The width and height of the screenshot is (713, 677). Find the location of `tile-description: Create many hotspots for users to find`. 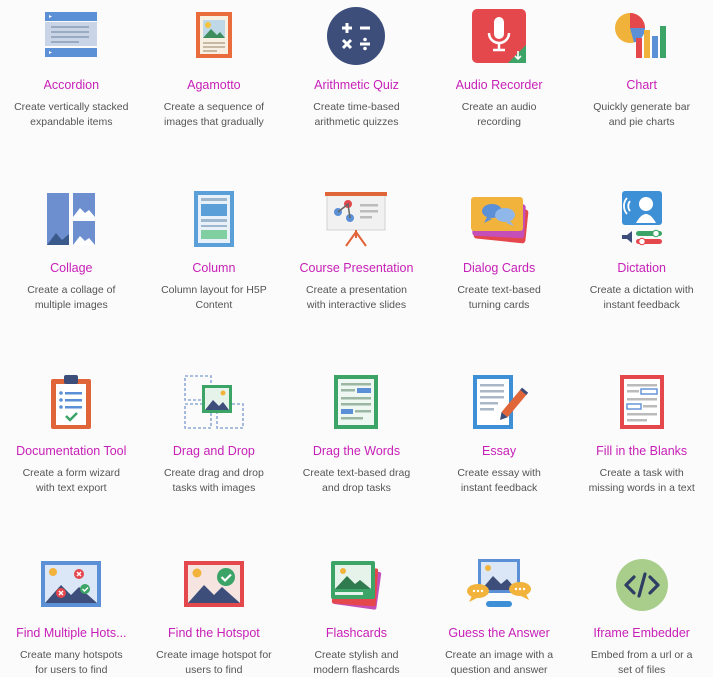

tile-description: Create many hotspots for users to find is located at coordinates (71, 662).